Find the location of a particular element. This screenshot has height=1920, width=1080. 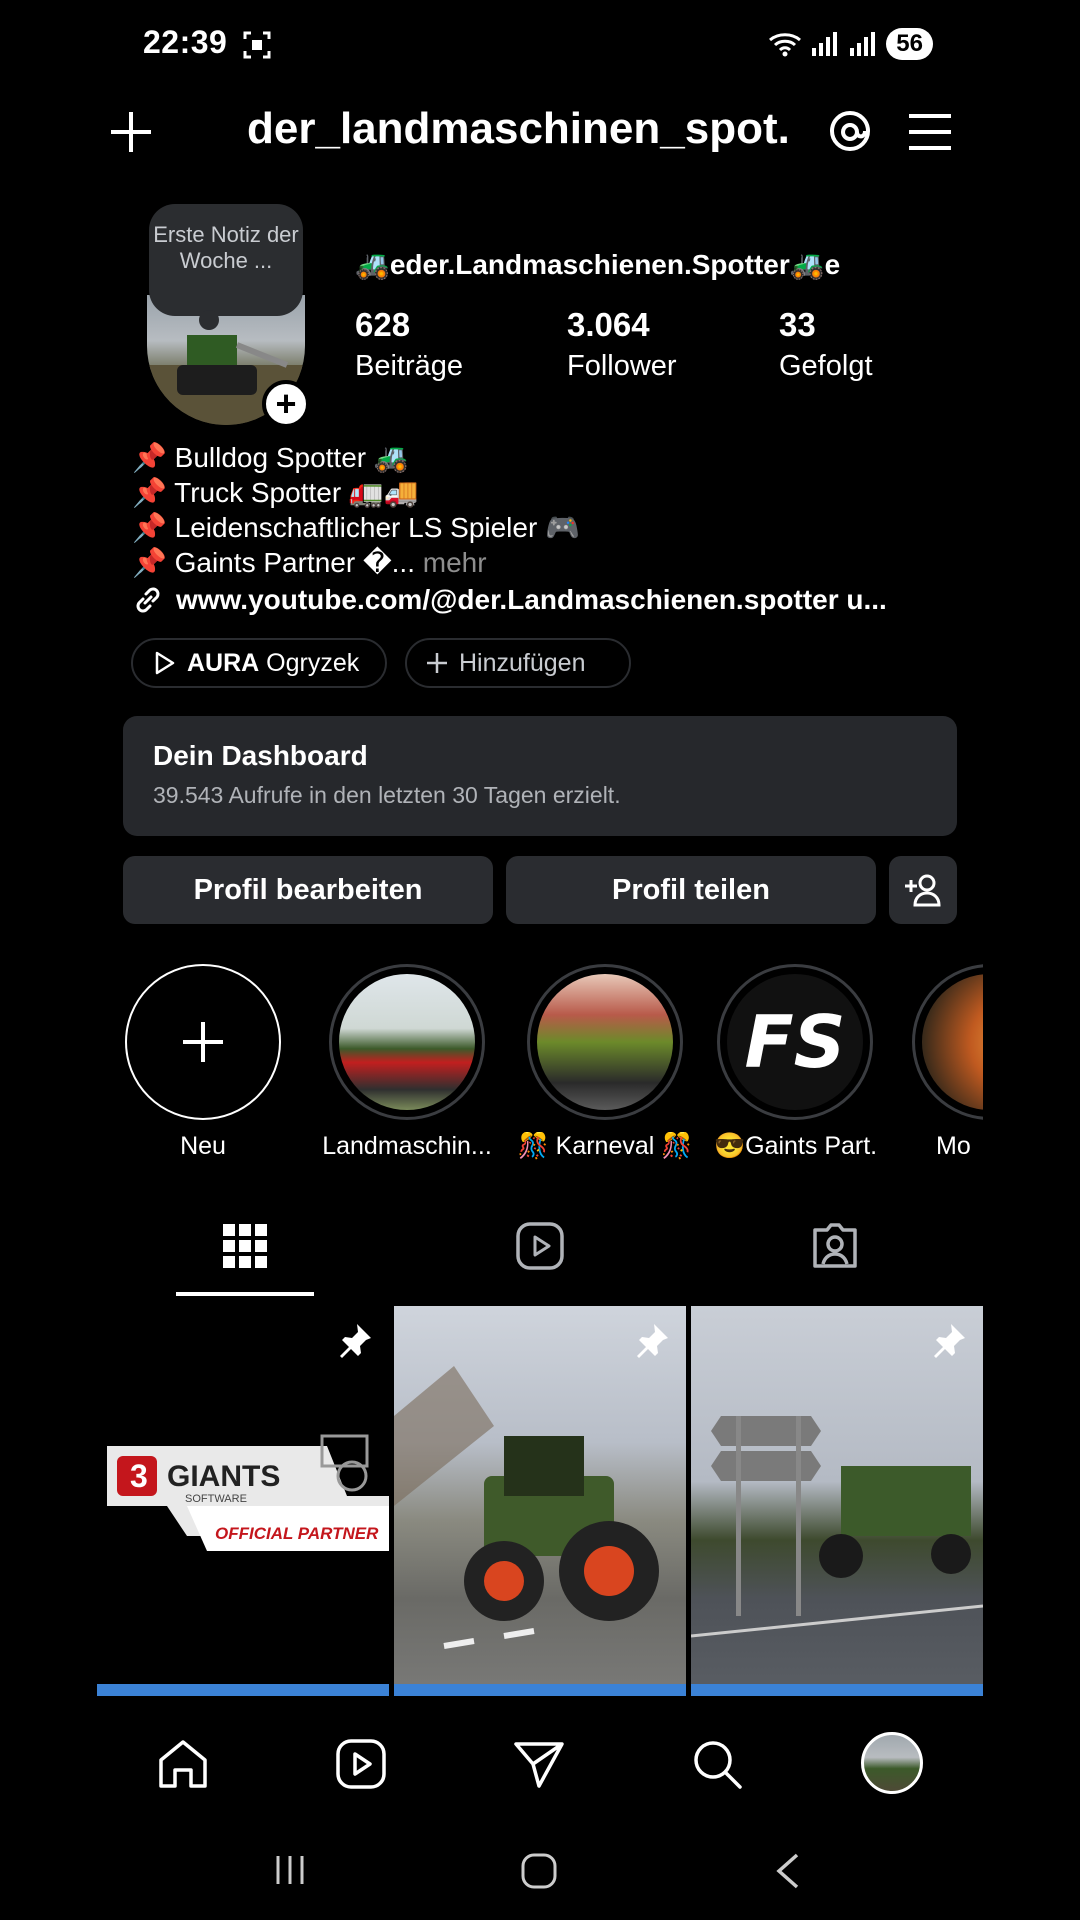

recent-apps-icon is located at coordinates (290, 1870).